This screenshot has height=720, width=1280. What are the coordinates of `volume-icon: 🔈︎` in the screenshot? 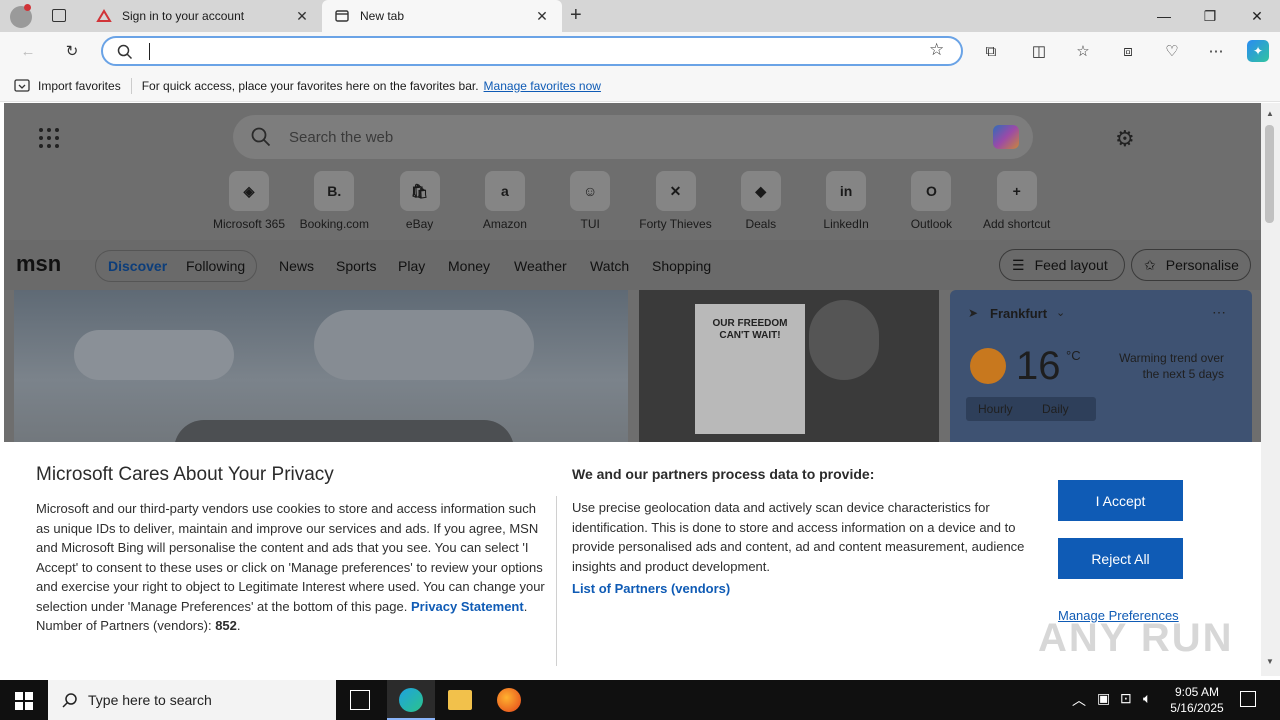 It's located at (1147, 698).